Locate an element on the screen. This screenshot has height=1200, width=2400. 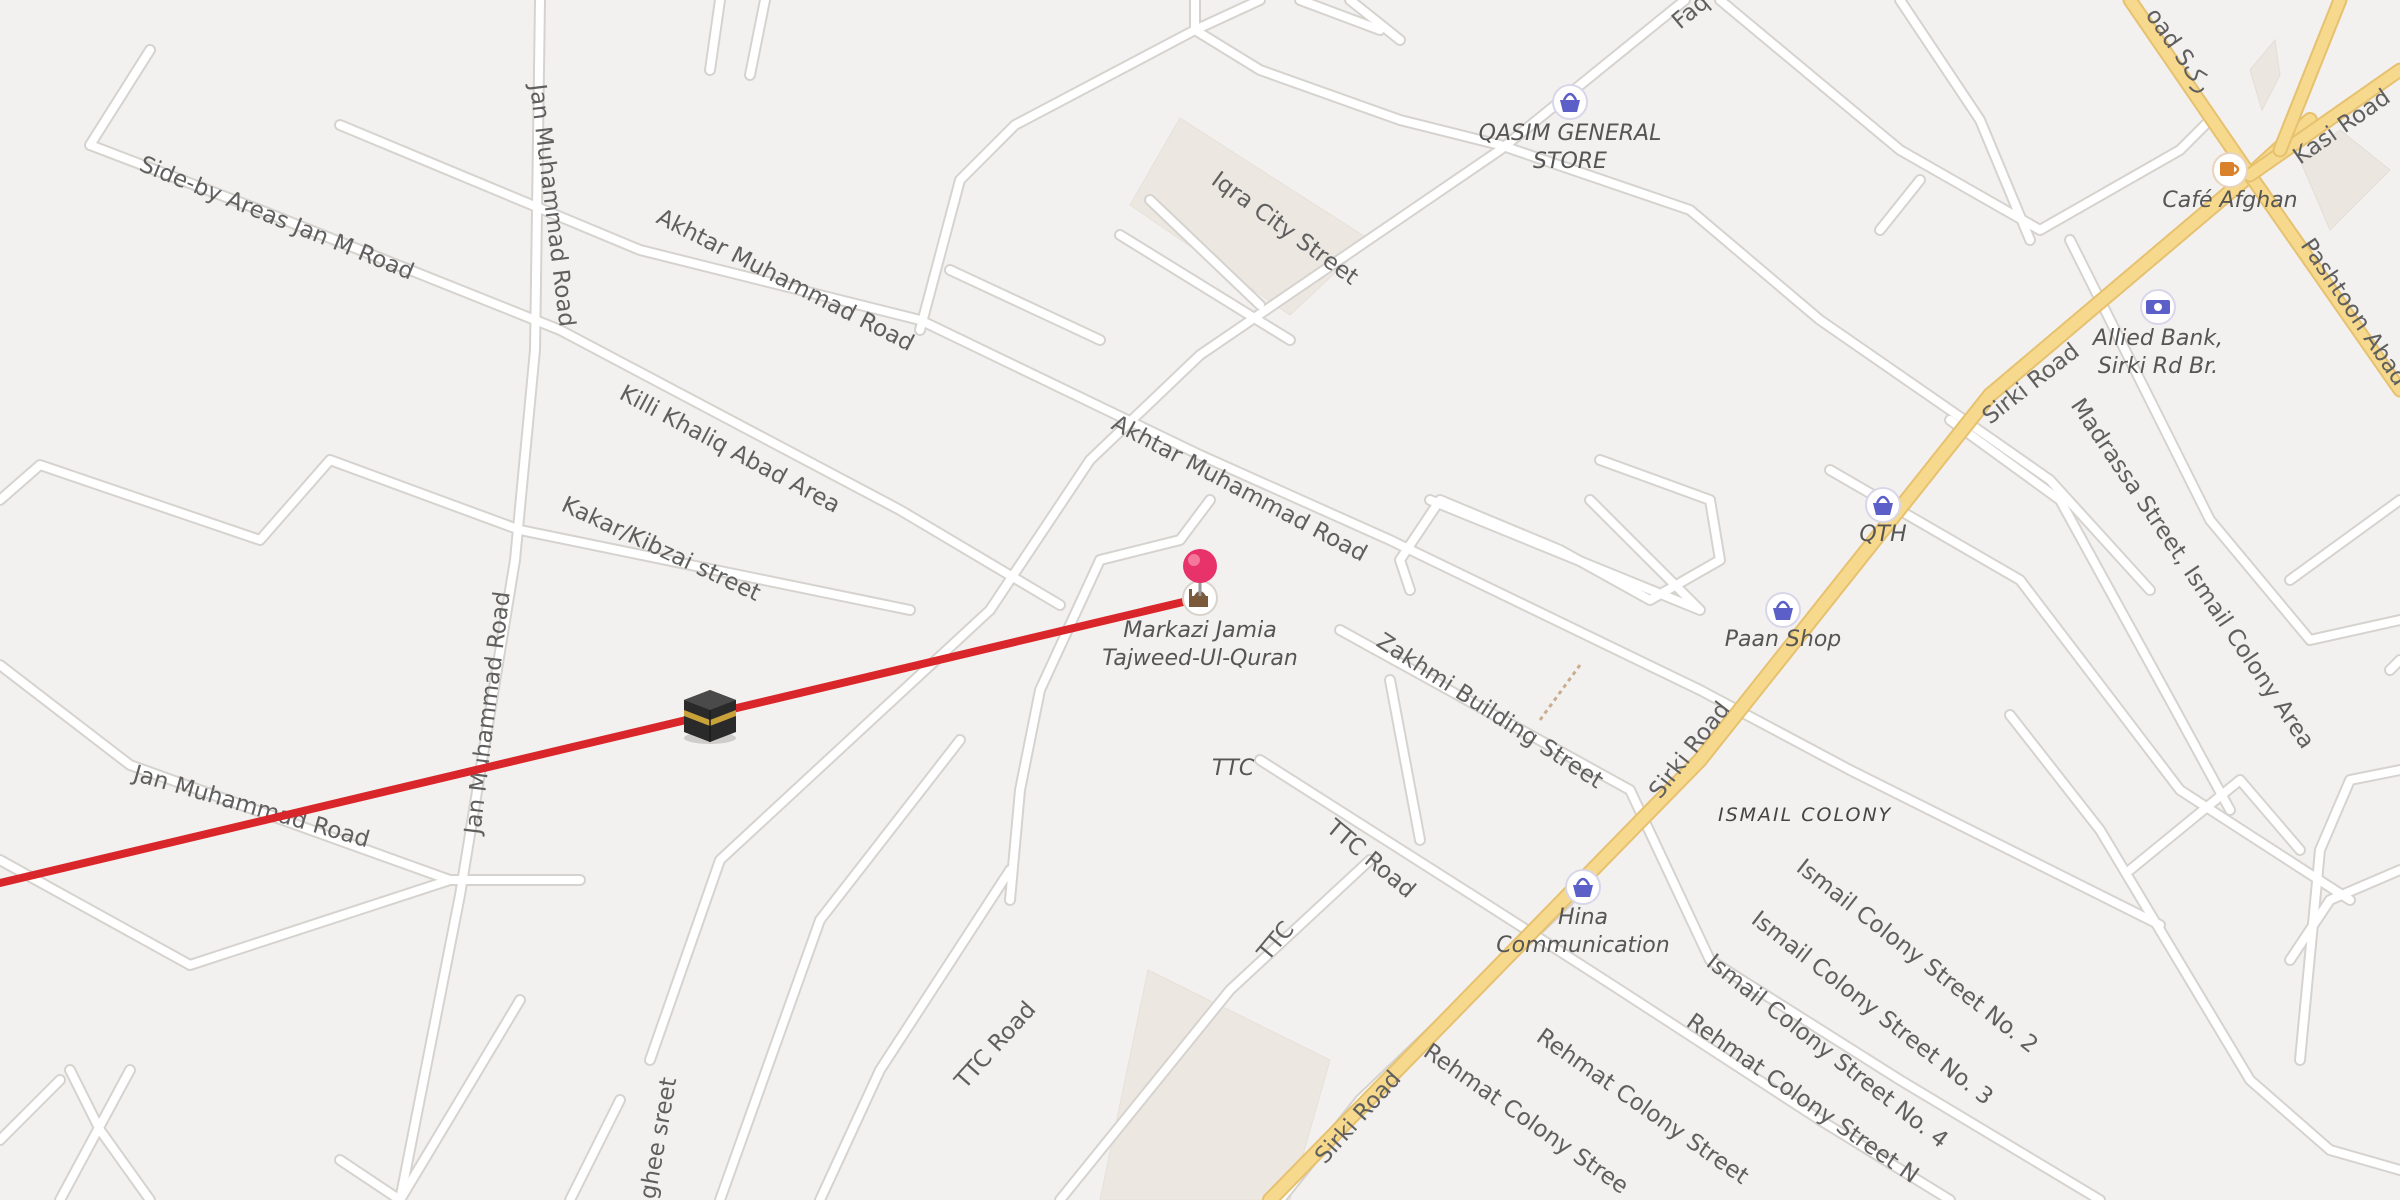
street-label: TTC is located at coordinates (1233, 768).